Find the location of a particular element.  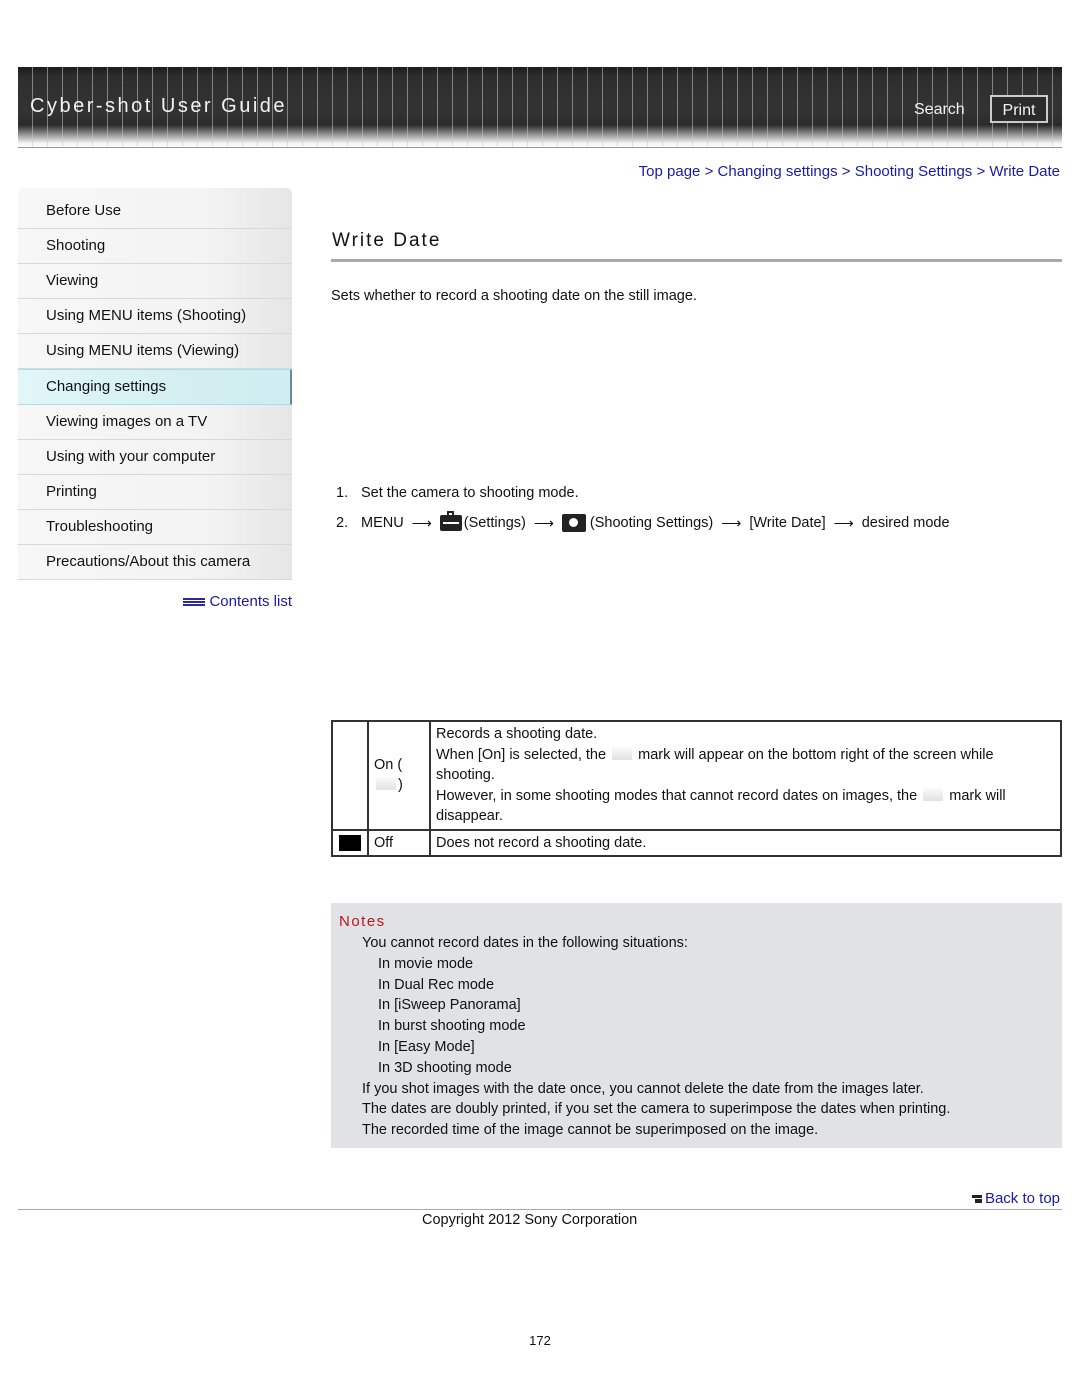

off-icon-cell is located at coordinates (350, 842).